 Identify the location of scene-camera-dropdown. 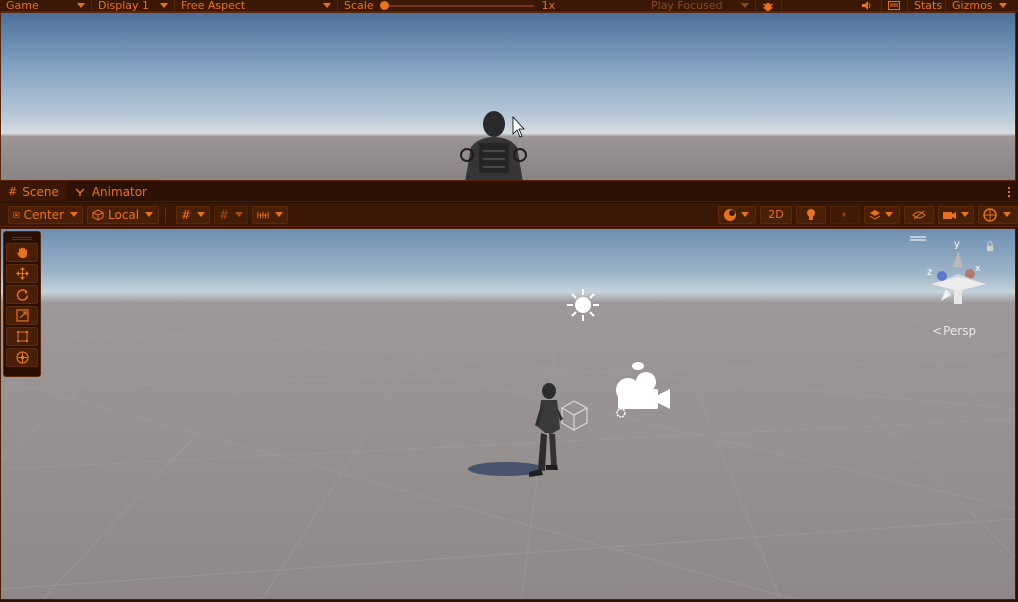
(956, 214).